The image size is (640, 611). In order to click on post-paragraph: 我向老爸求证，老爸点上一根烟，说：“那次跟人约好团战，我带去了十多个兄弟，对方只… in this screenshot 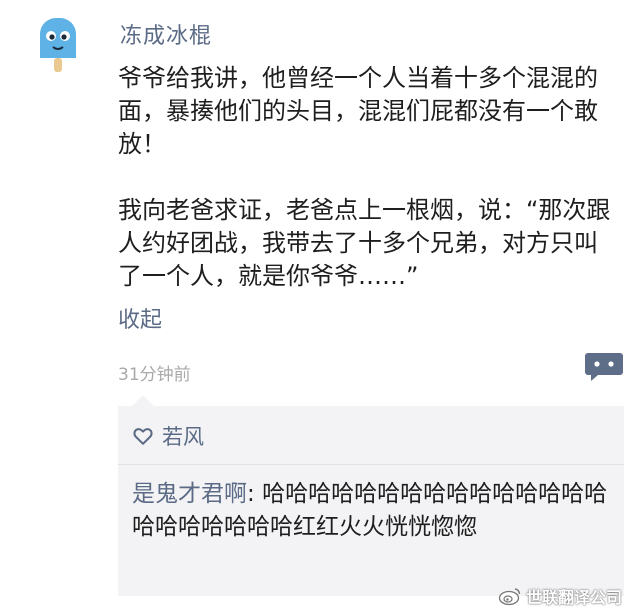, I will do `click(364, 243)`.